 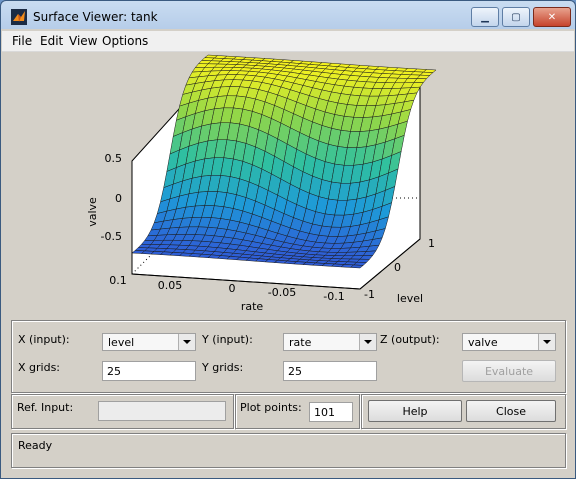 What do you see at coordinates (288, 16) in the screenshot?
I see `title-bar: Surface Viewer: tank ▁ ▢ ✕` at bounding box center [288, 16].